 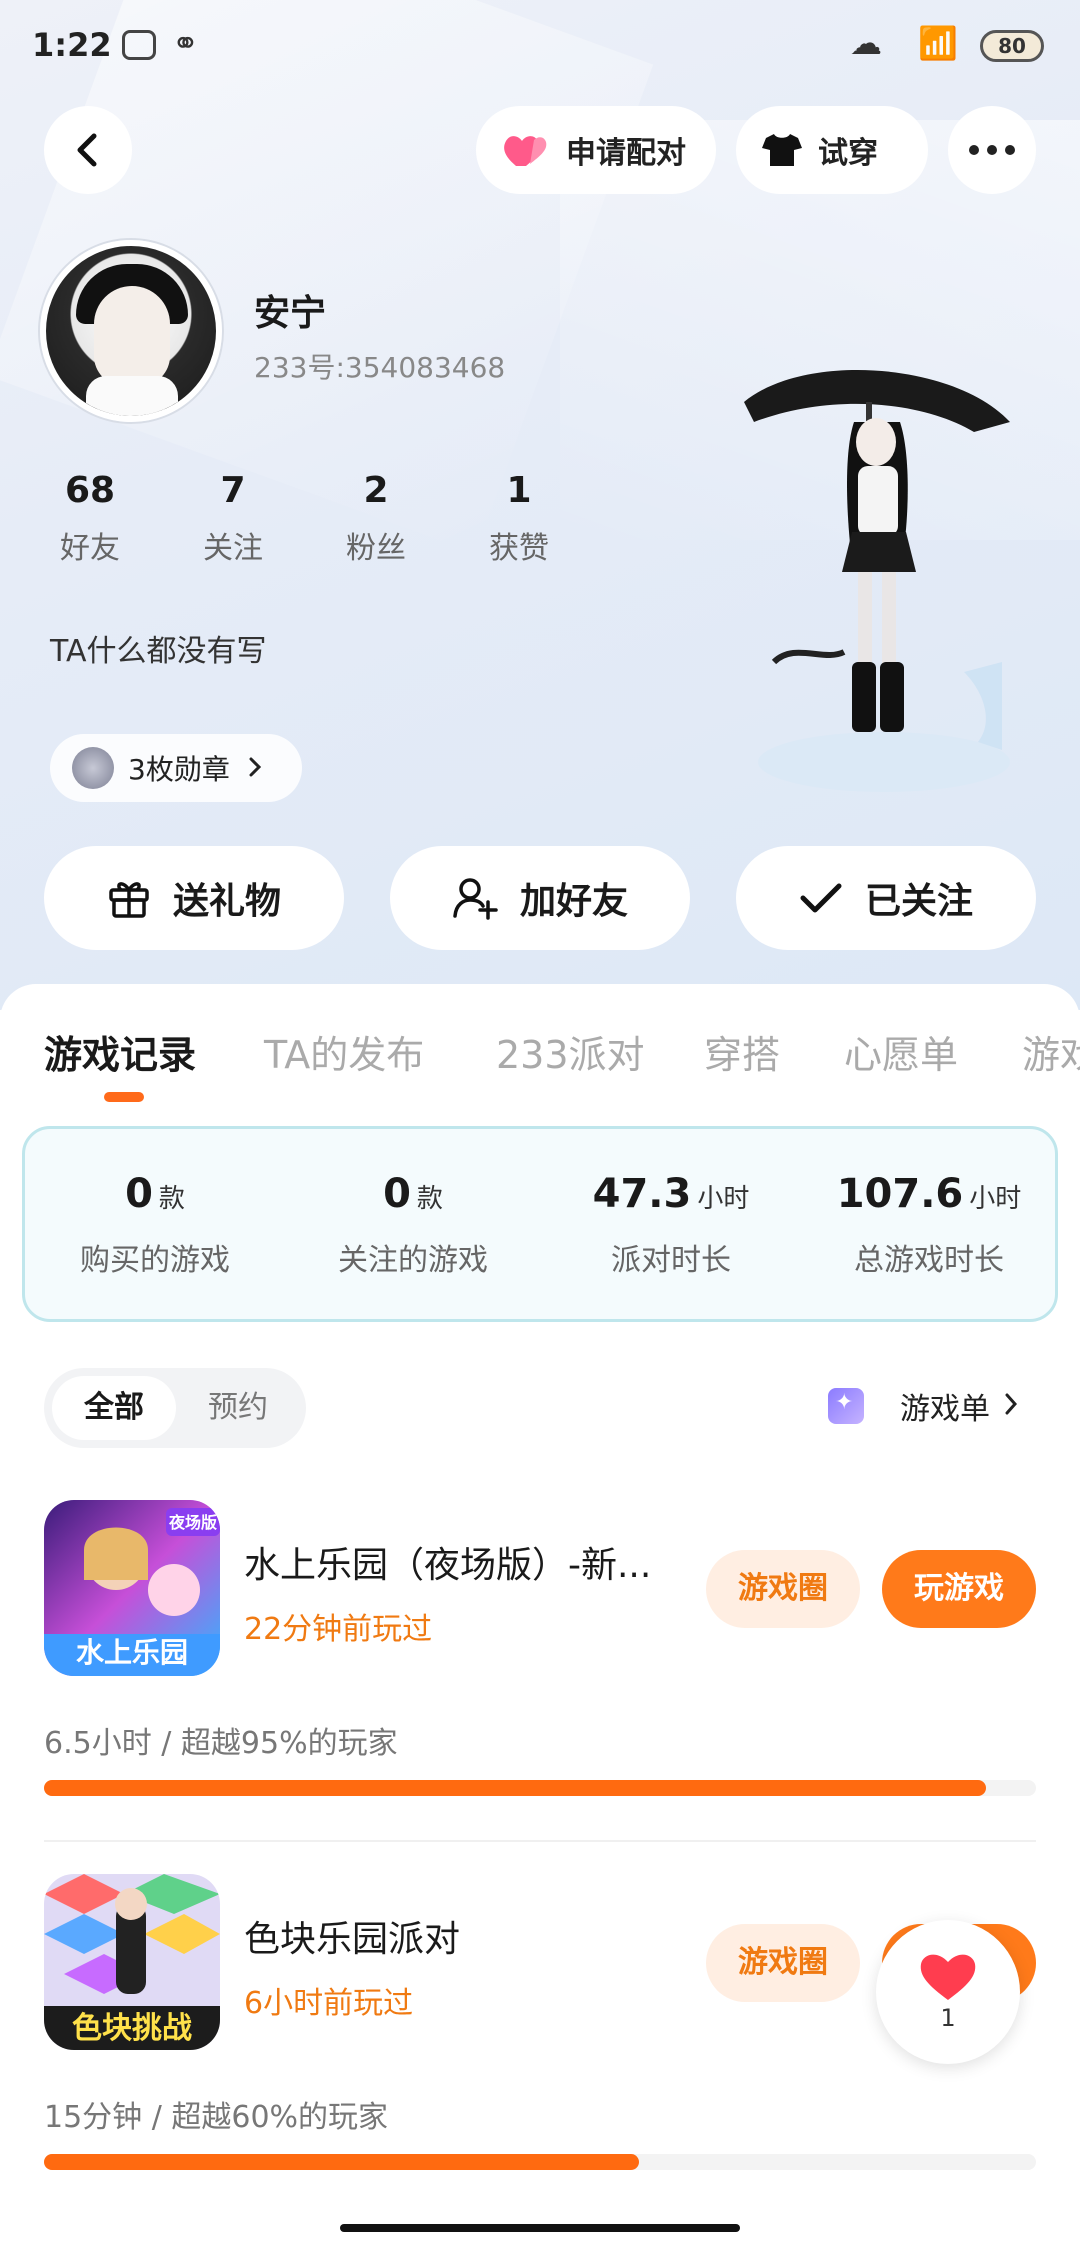 What do you see at coordinates (570, 1051) in the screenshot?
I see `tab-party: 233派对` at bounding box center [570, 1051].